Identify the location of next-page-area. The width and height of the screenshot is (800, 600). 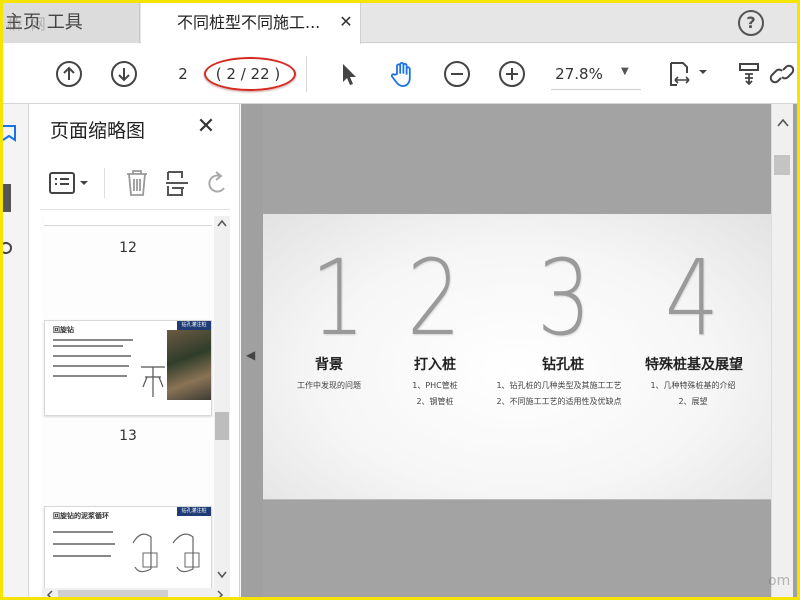
(517, 548).